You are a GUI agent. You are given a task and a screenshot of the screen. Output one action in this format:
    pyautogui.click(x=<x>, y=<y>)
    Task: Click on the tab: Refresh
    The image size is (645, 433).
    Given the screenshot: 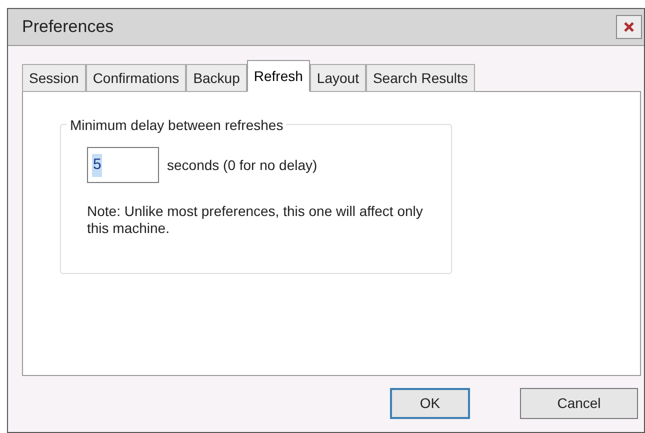 What is the action you would take?
    pyautogui.click(x=278, y=76)
    